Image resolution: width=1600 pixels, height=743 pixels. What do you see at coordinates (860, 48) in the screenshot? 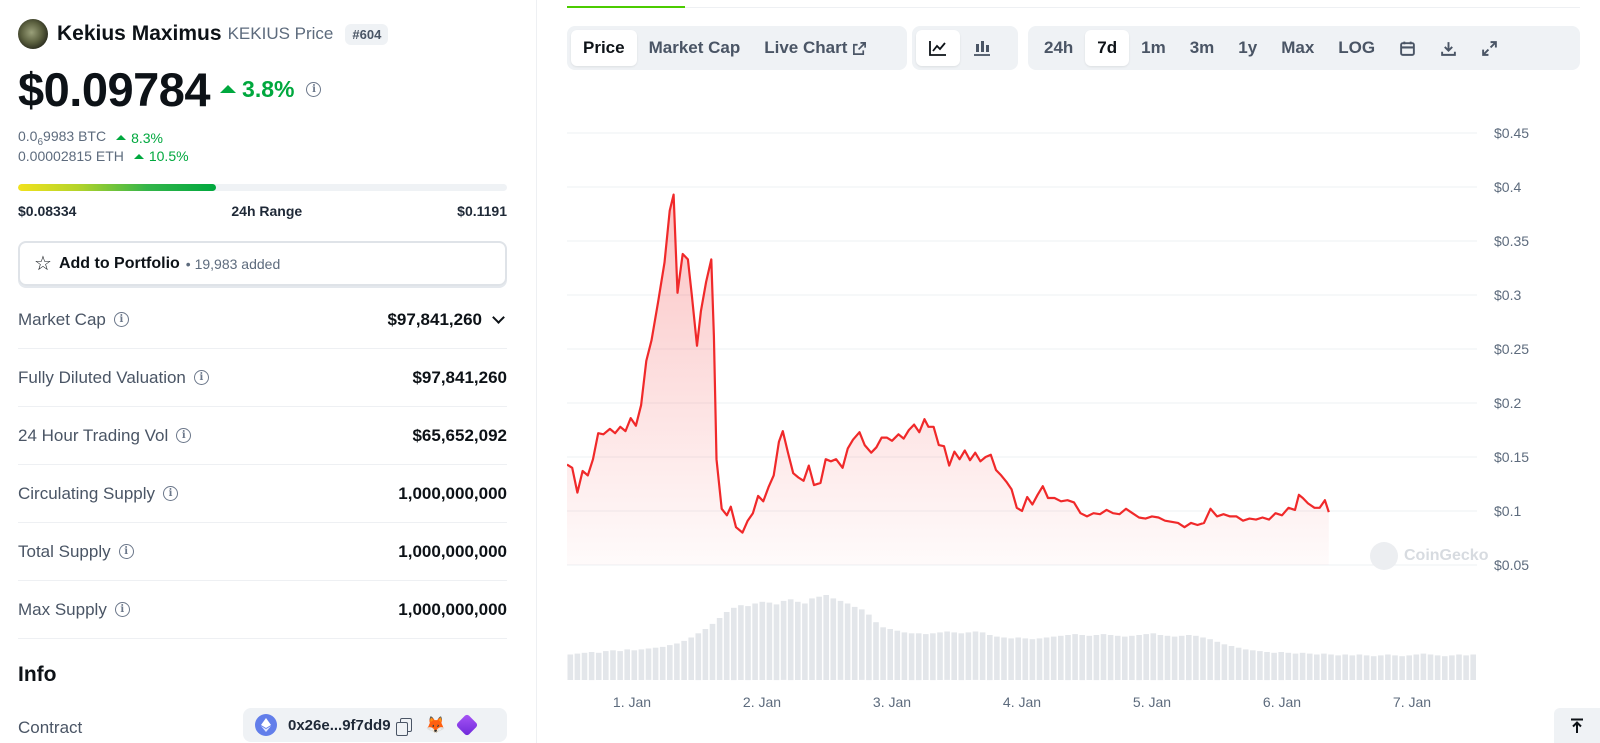
I see `external-link-icon` at bounding box center [860, 48].